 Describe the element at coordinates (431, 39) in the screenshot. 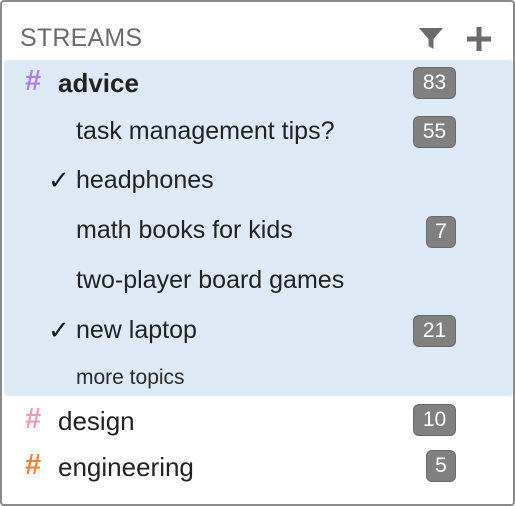

I see `filter-icon` at that location.